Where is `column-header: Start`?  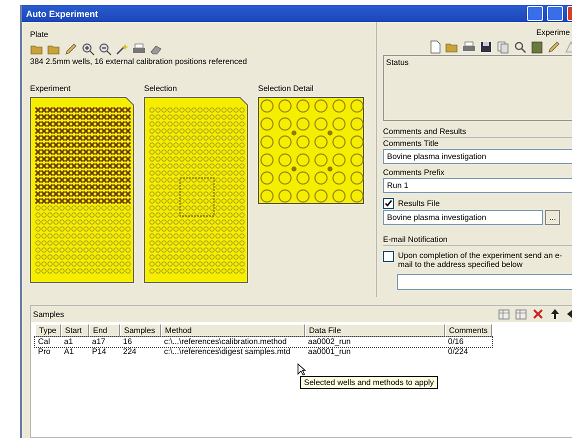 column-header: Start is located at coordinates (75, 330).